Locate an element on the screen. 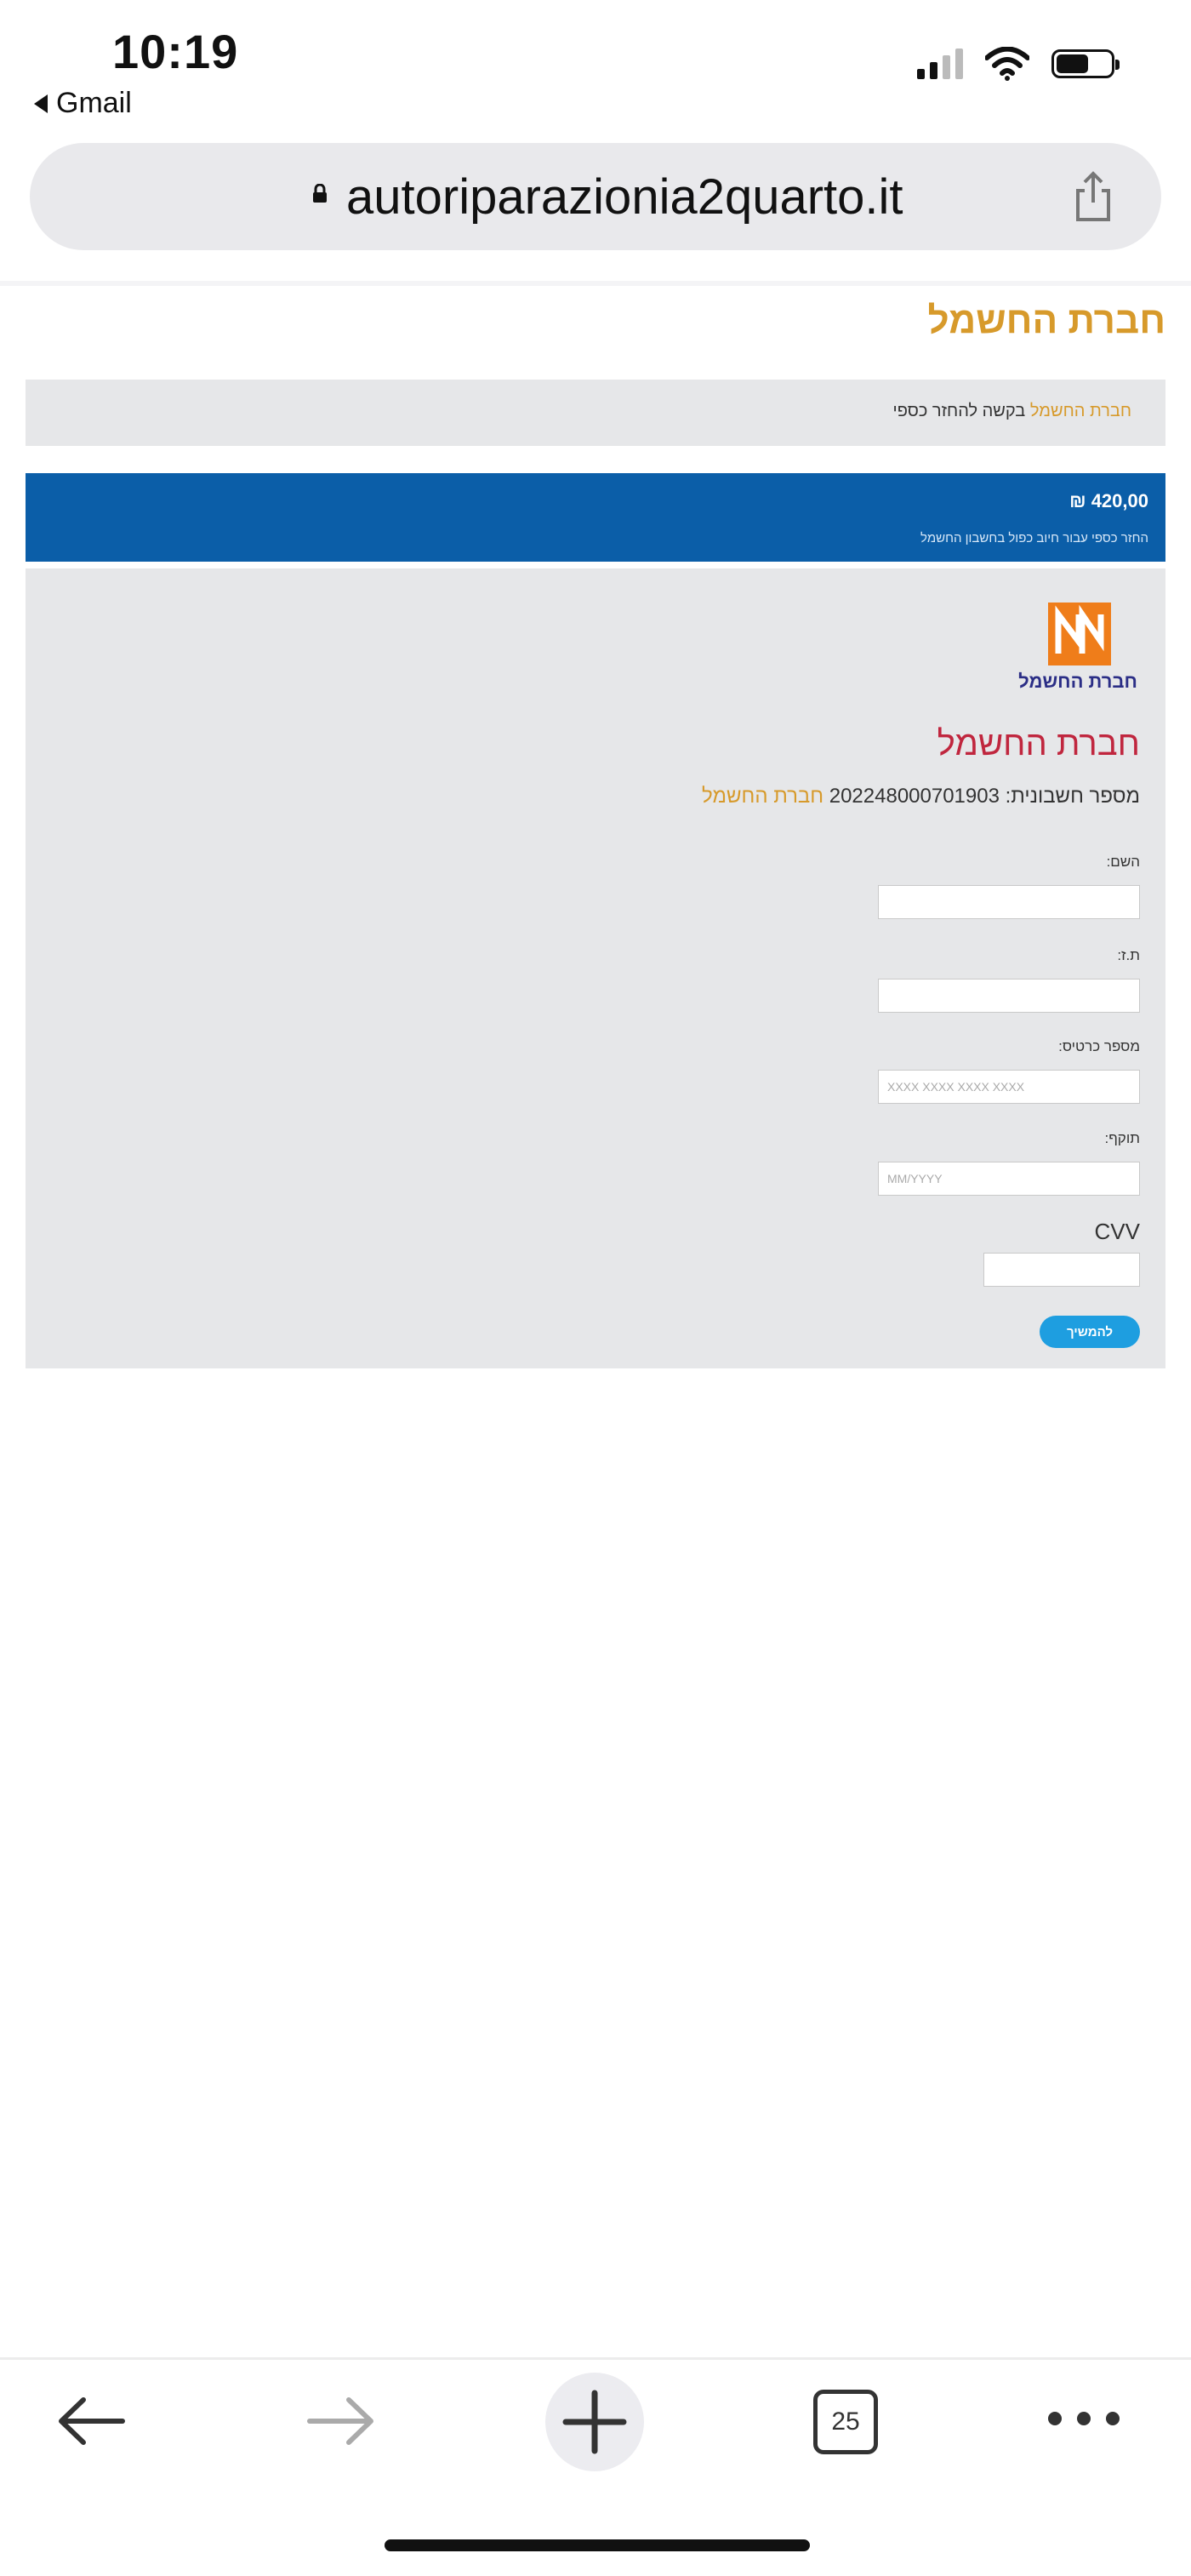 Image resolution: width=1191 pixels, height=2576 pixels. invoice-number-line: מספר חשבונית: 202248000701903 חברת החשמל is located at coordinates (921, 796).